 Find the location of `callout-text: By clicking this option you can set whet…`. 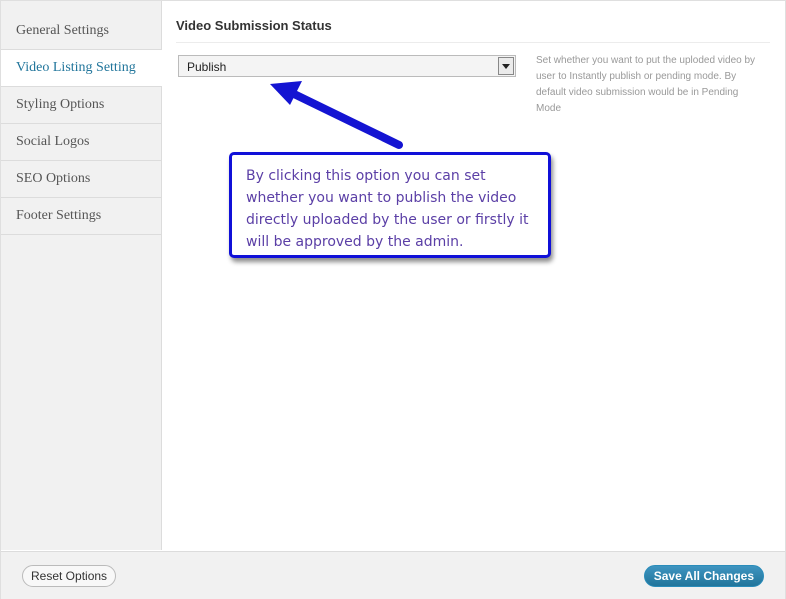

callout-text: By clicking this option you can set whet… is located at coordinates (387, 209).